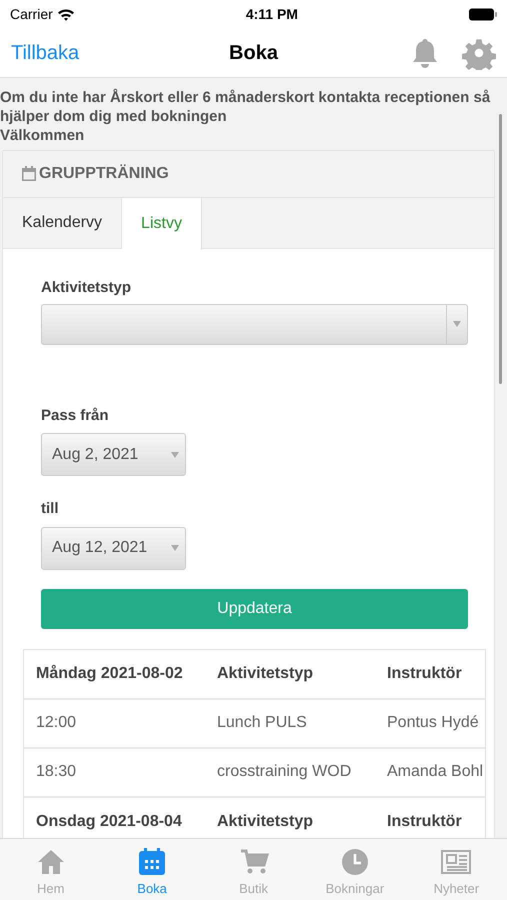 The height and width of the screenshot is (900, 507). I want to click on page-title: Boka, so click(253, 53).